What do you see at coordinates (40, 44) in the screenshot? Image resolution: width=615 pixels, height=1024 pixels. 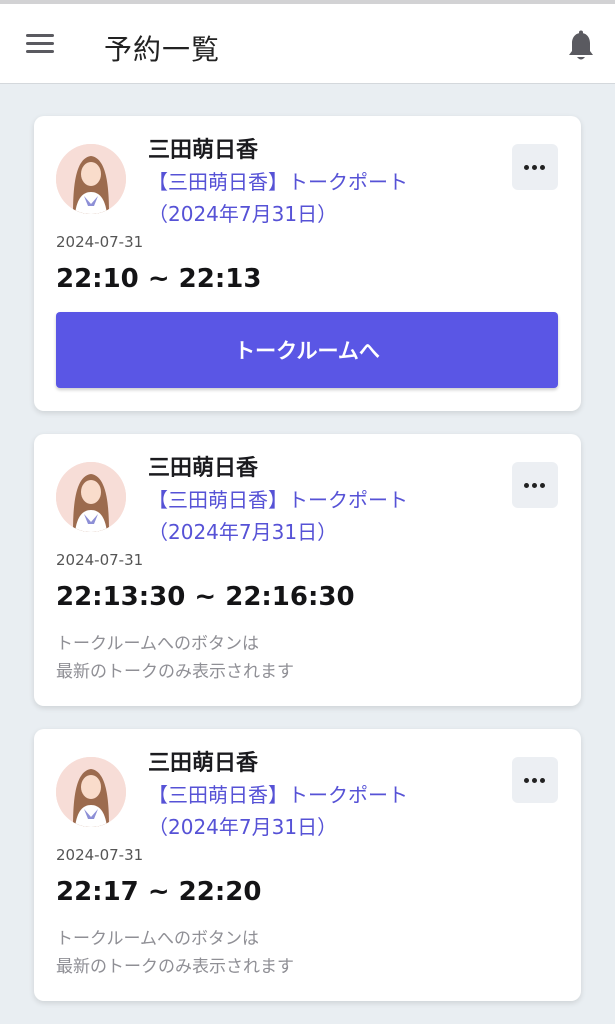 I see `hamburger-menu-icon` at bounding box center [40, 44].